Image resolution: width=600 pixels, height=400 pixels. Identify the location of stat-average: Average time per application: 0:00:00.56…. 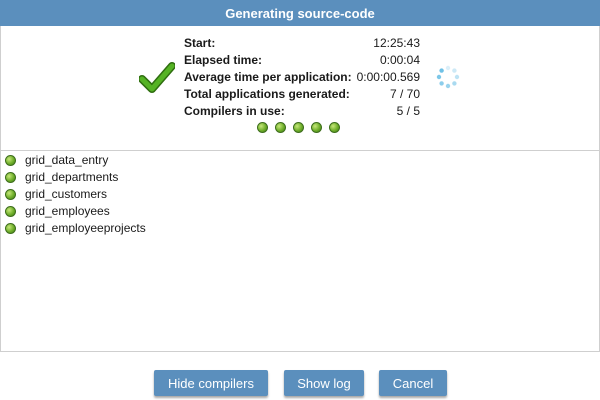
(302, 77).